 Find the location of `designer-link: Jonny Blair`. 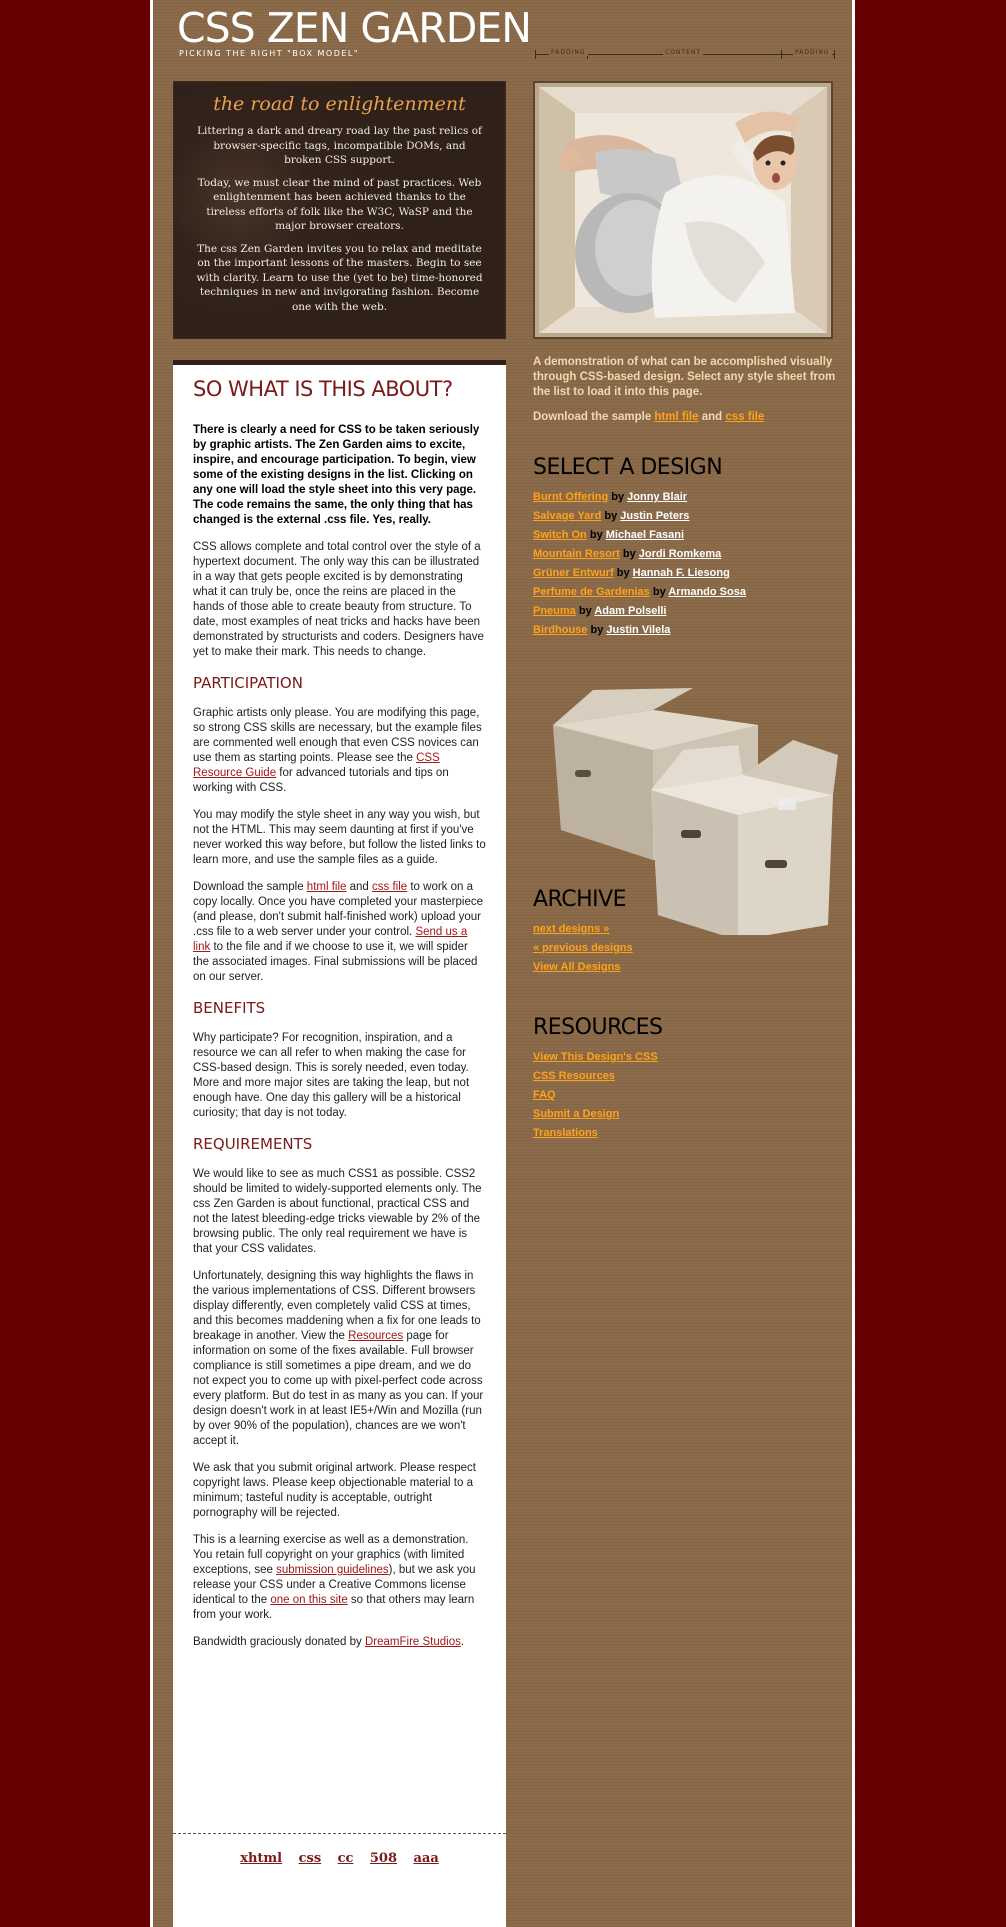

designer-link: Jonny Blair is located at coordinates (657, 497).